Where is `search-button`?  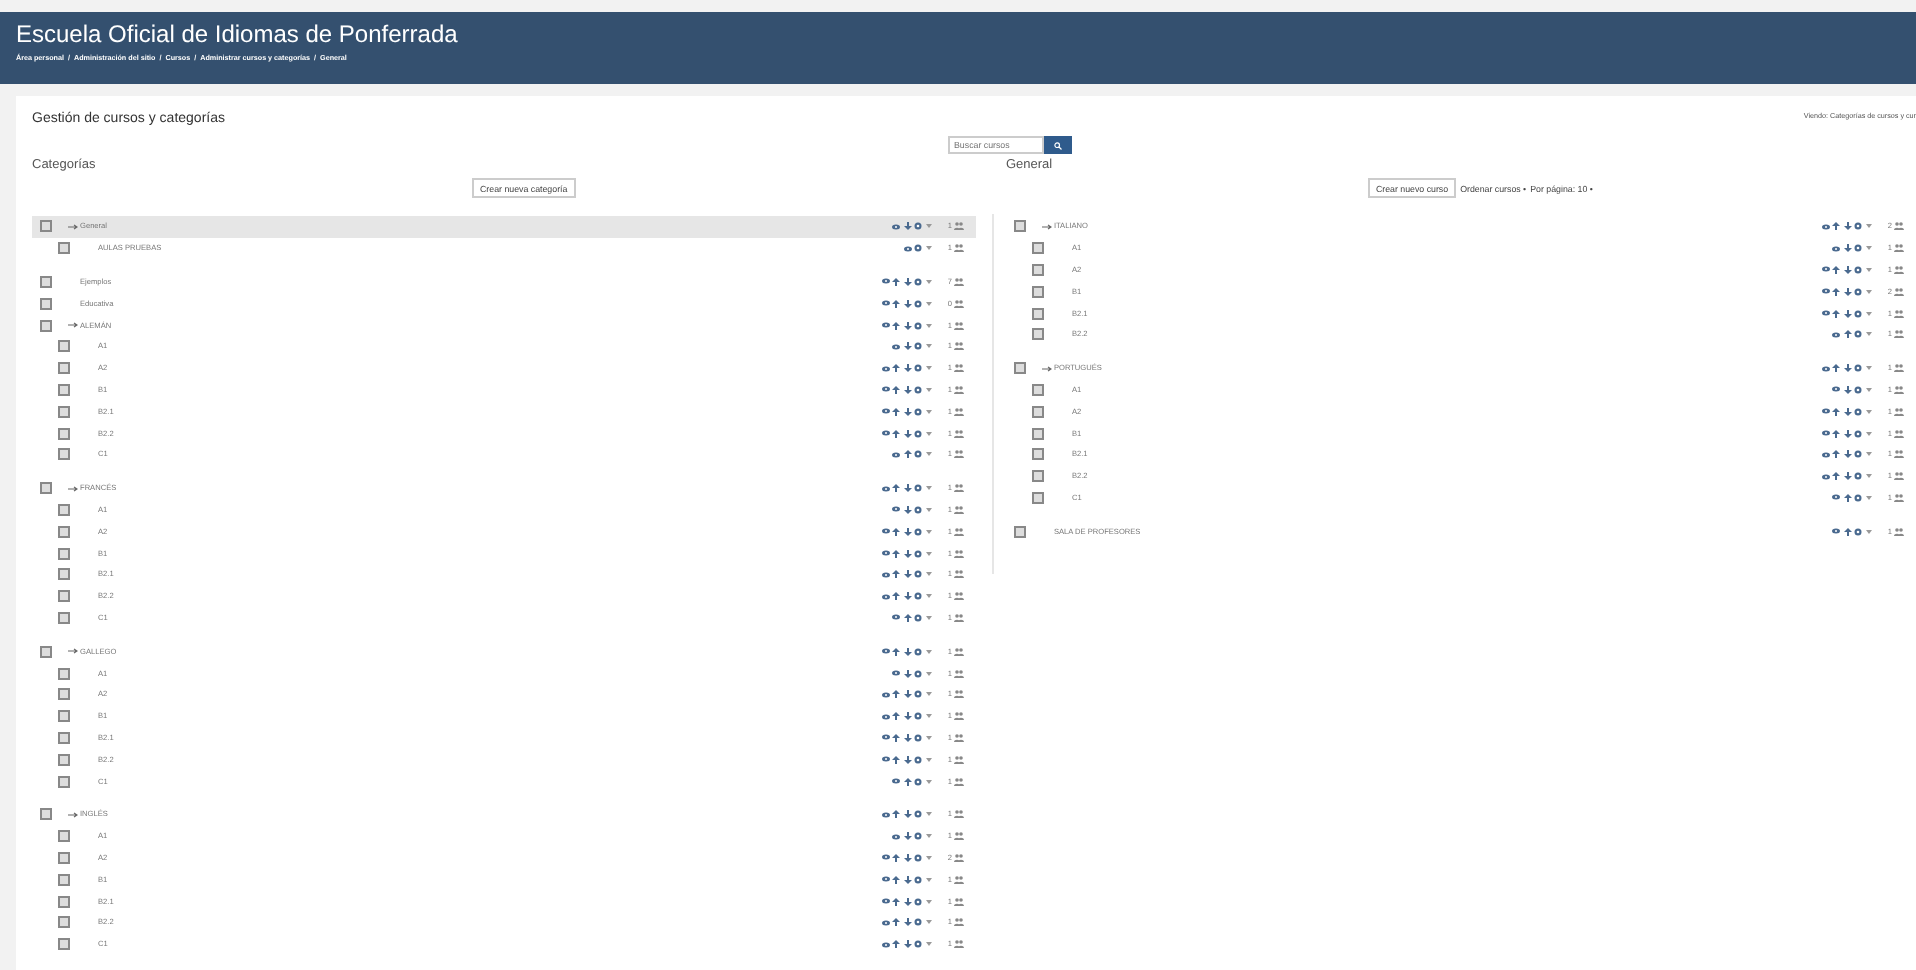
search-button is located at coordinates (1058, 145).